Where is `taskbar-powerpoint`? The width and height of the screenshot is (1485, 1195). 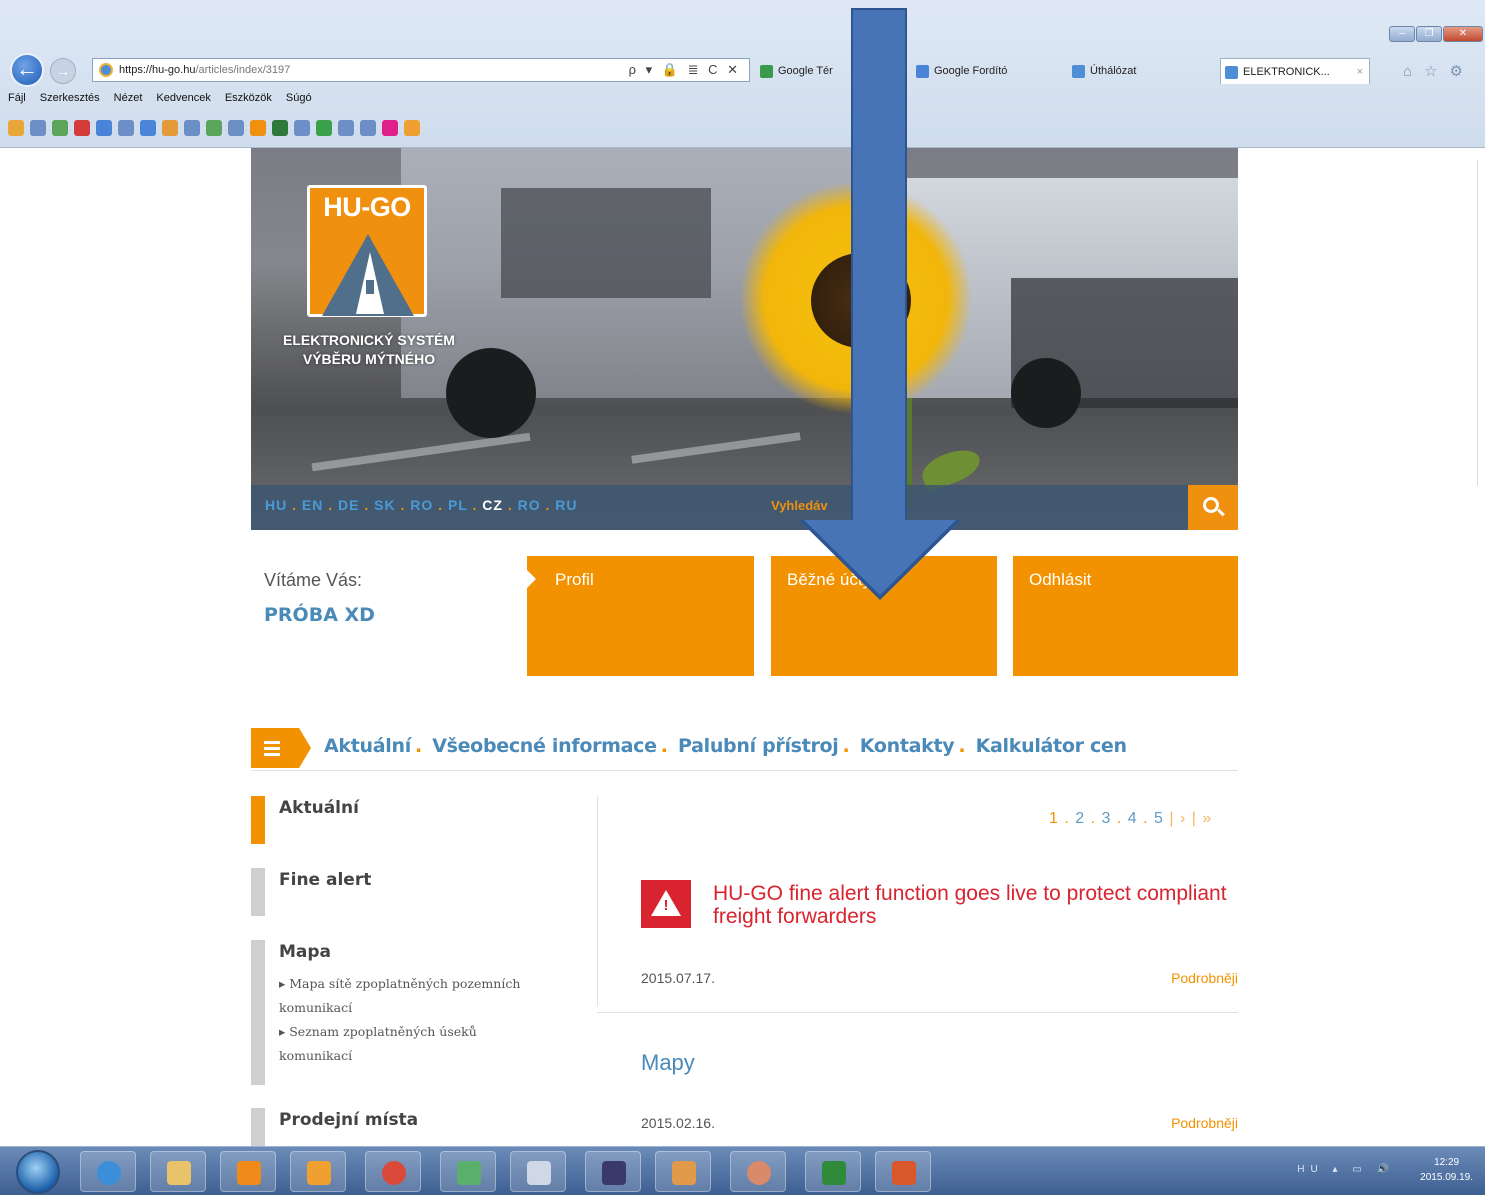
taskbar-powerpoint is located at coordinates (903, 1171).